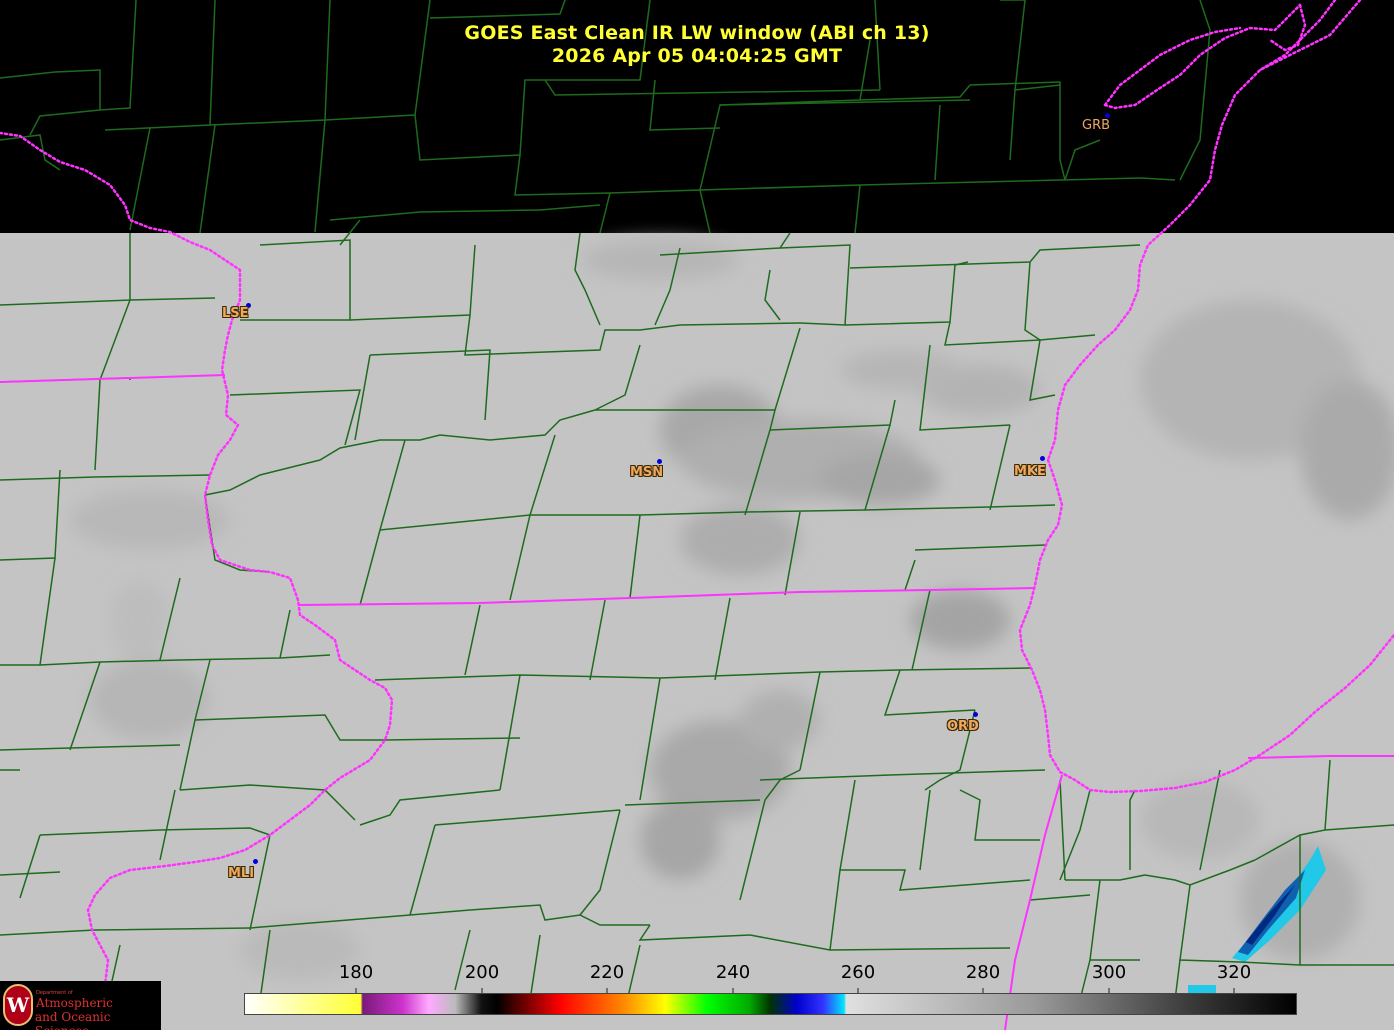 The width and height of the screenshot is (1394, 1030). What do you see at coordinates (697, 56) in the screenshot?
I see `image-timestamp: 2026 Apr 05 04:04:25 GMT` at bounding box center [697, 56].